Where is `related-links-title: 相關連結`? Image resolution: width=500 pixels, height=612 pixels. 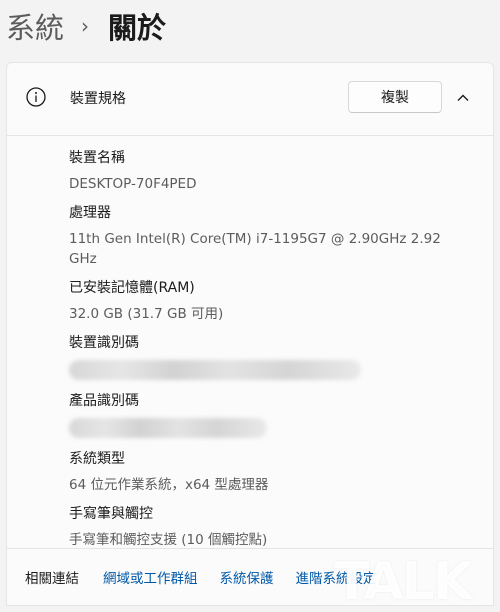
related-links-title: 相關連結 is located at coordinates (52, 579).